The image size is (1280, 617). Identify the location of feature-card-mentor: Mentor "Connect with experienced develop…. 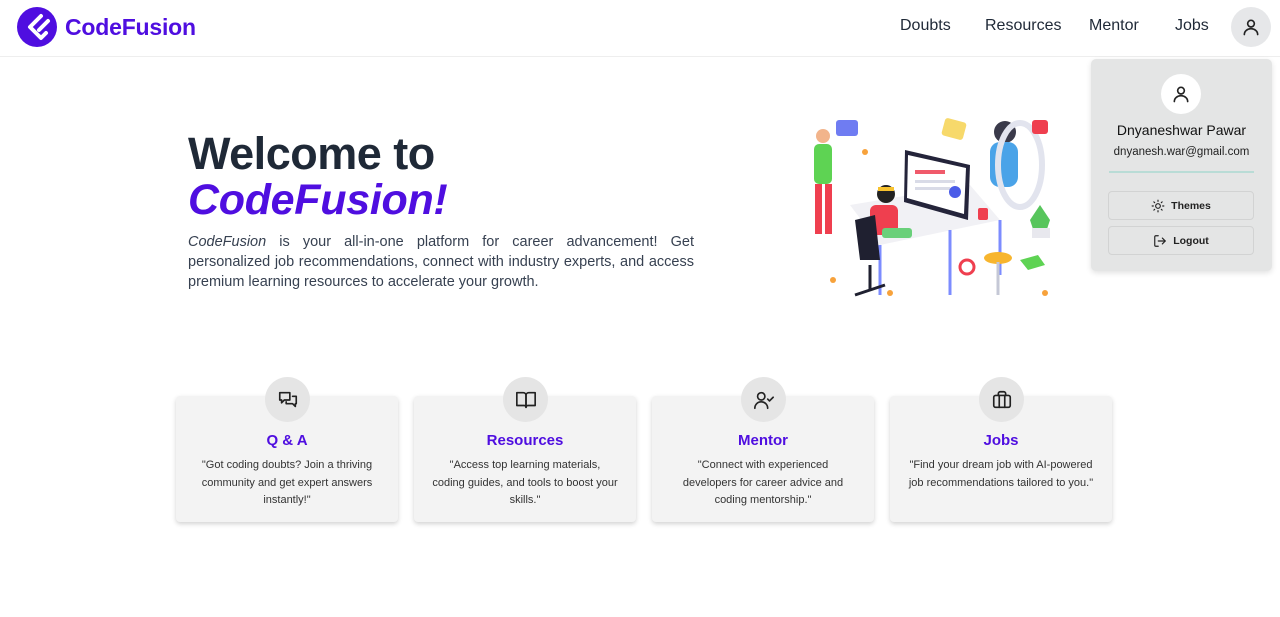
(763, 449).